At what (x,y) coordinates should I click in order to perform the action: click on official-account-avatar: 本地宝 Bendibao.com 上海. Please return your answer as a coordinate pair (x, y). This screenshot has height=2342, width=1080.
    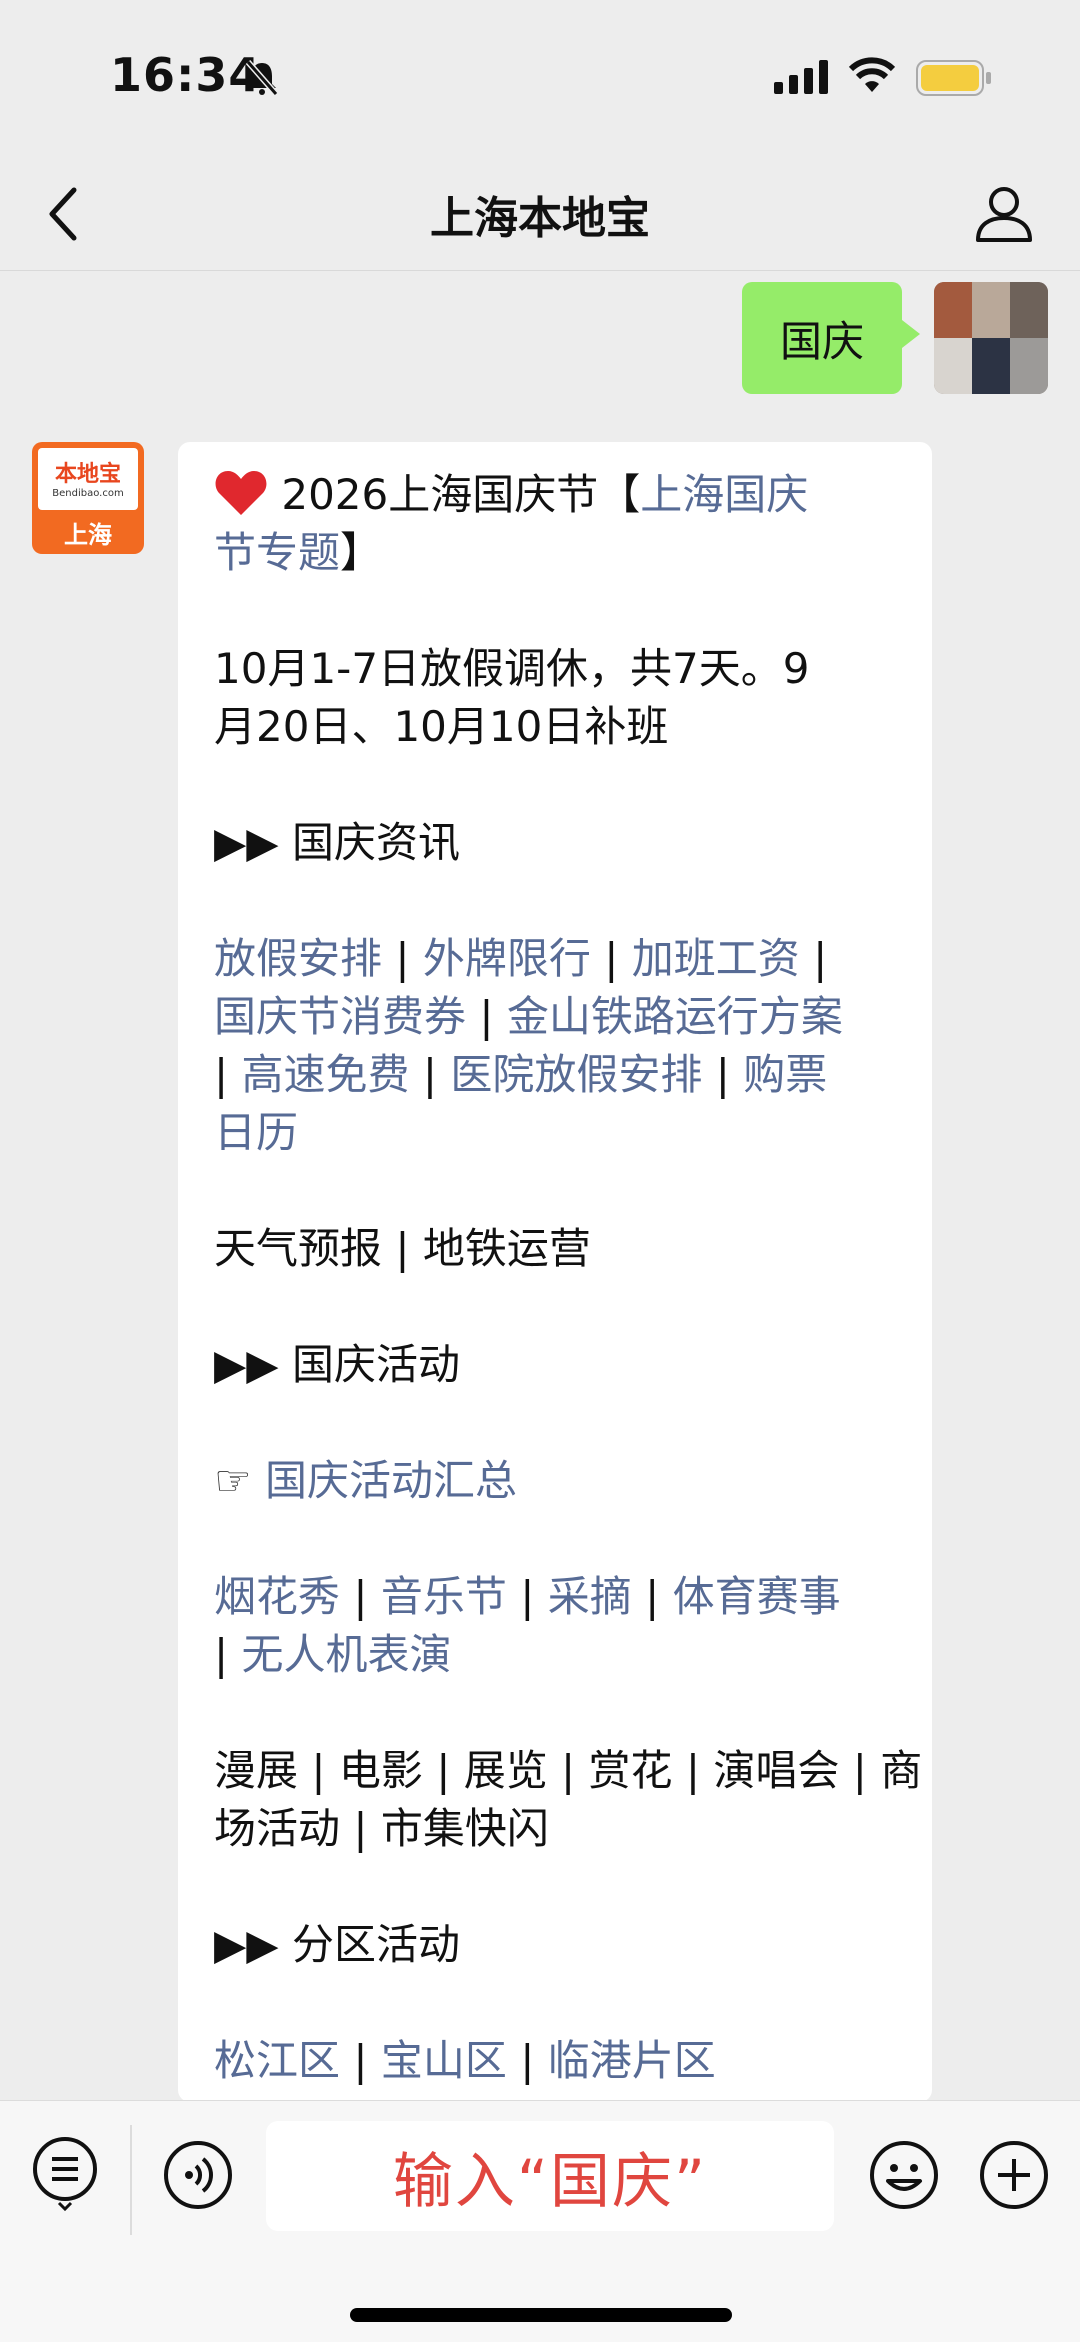
    Looking at the image, I should click on (88, 498).